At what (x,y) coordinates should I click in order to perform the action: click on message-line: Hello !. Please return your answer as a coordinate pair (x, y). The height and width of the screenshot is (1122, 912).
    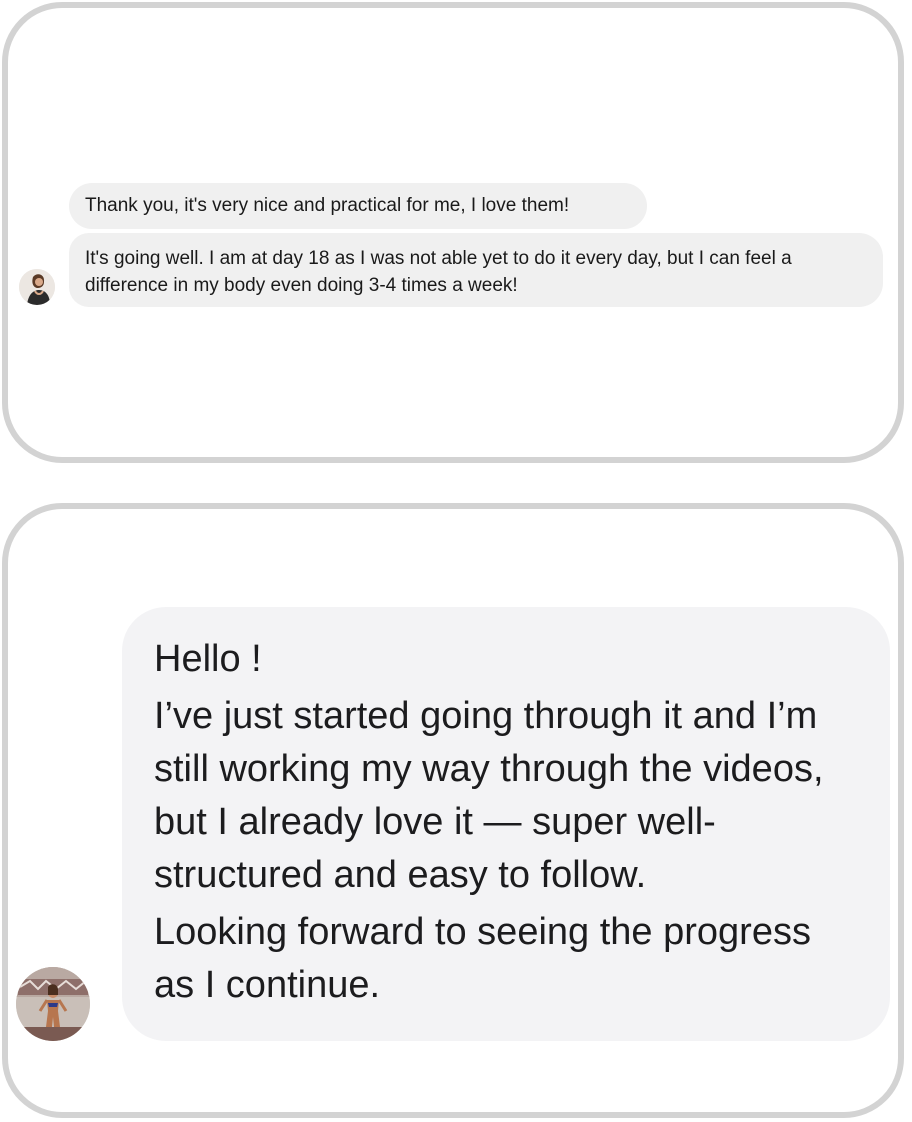
    Looking at the image, I should click on (208, 659).